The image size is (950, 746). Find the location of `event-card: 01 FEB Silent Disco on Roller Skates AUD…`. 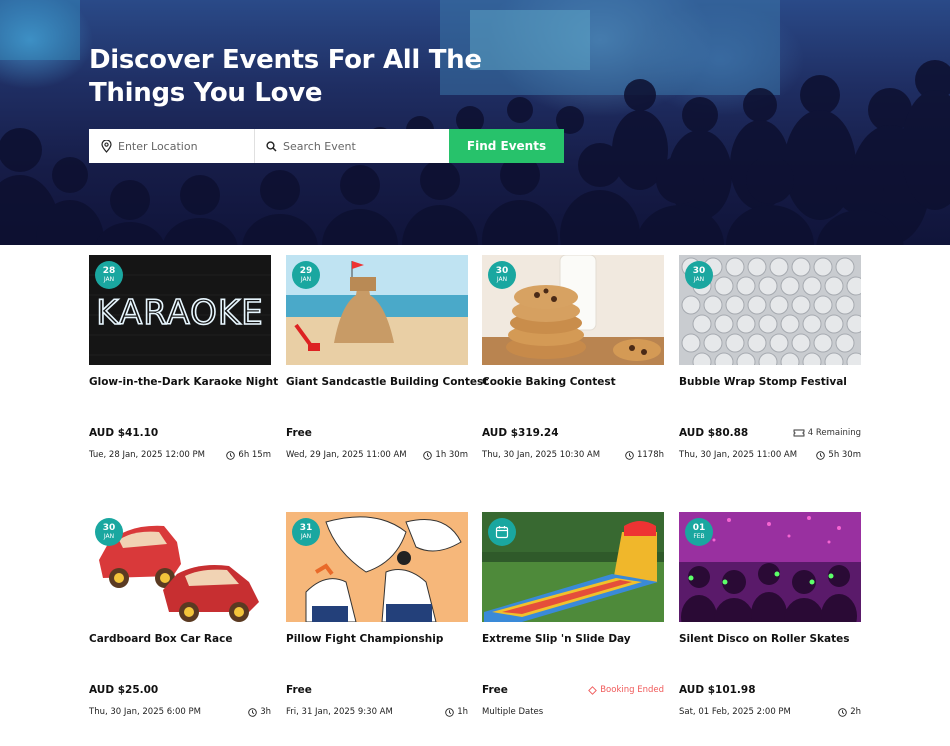

event-card: 01 FEB Silent Disco on Roller Skates AUD… is located at coordinates (770, 627).